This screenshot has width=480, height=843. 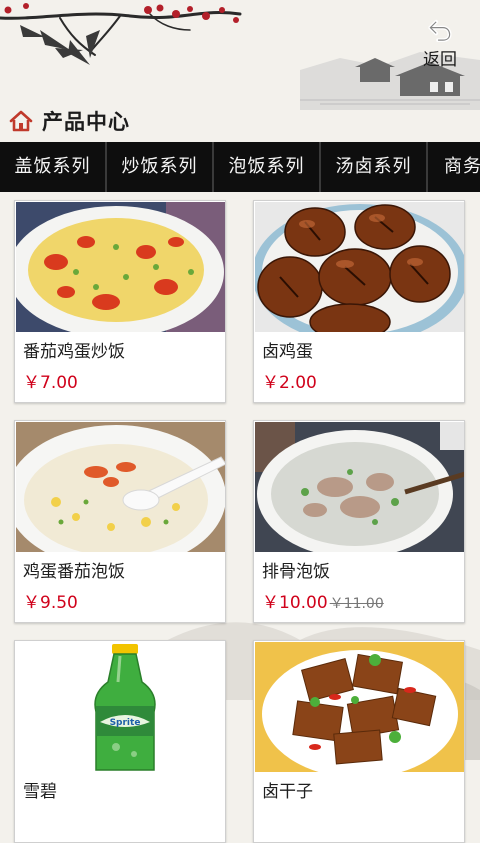 I want to click on product-price: ￥10.00, so click(x=295, y=603).